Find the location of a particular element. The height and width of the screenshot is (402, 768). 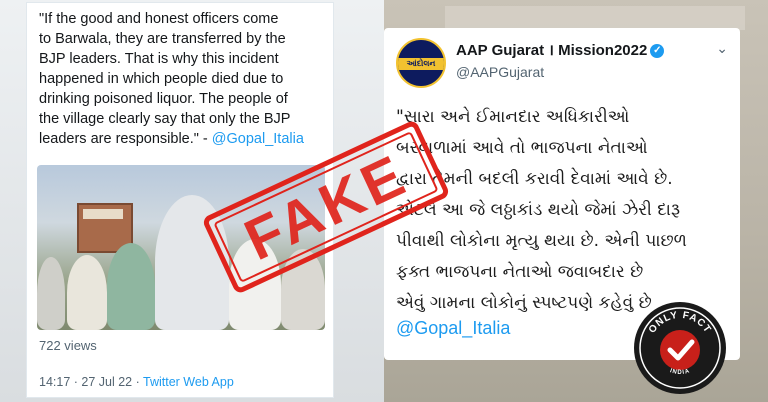

avatar: આંદોલન is located at coordinates (421, 63).